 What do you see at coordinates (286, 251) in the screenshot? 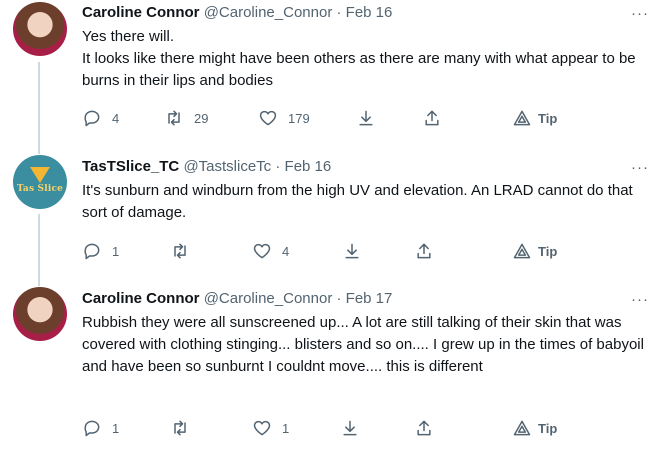
I see `like-count: 4` at bounding box center [286, 251].